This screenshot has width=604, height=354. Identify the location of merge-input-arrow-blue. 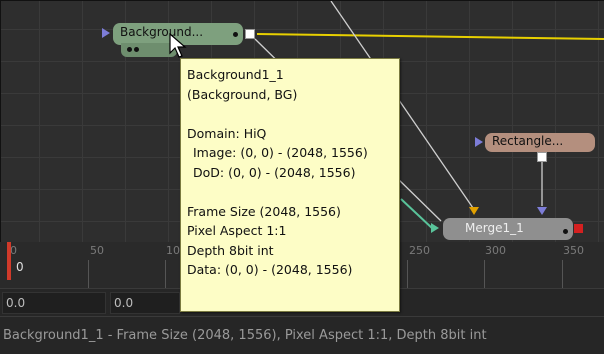
(542, 211).